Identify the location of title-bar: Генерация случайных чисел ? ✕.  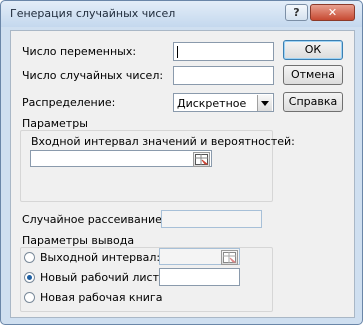
(181, 14).